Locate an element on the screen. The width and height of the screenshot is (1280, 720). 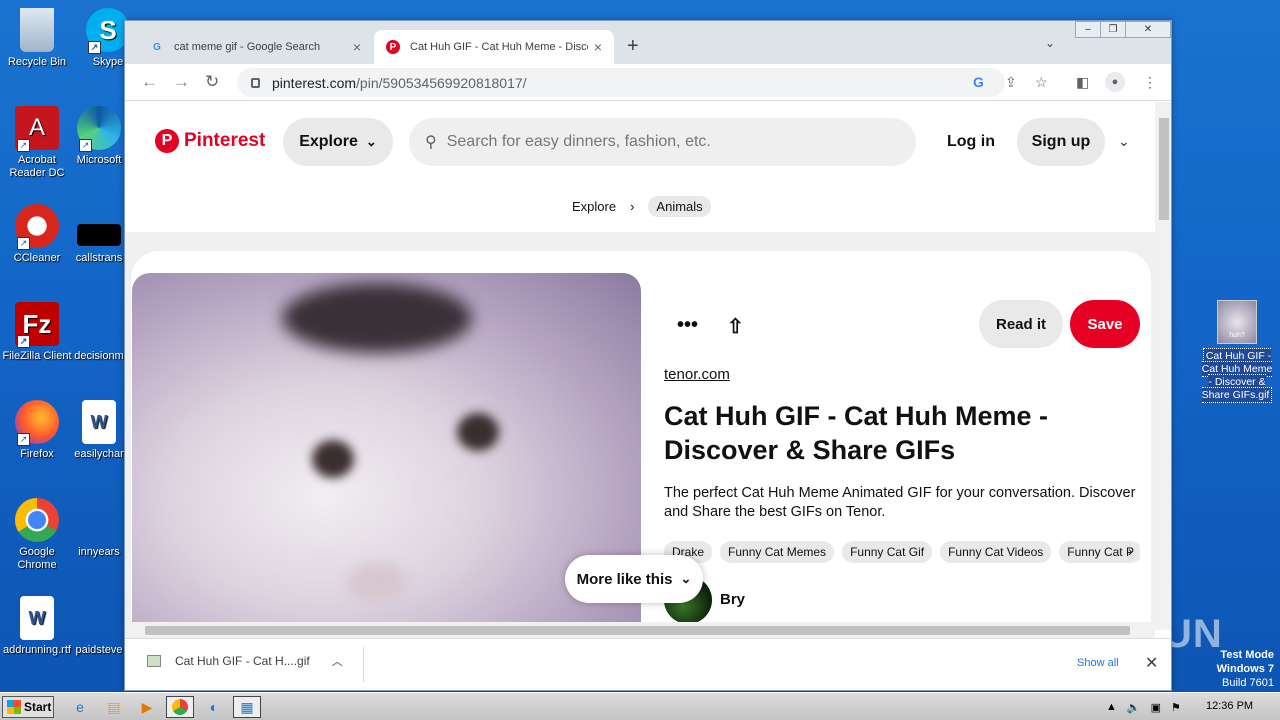
desktop-icon-chrome: Google Chrome is located at coordinates (37, 535).